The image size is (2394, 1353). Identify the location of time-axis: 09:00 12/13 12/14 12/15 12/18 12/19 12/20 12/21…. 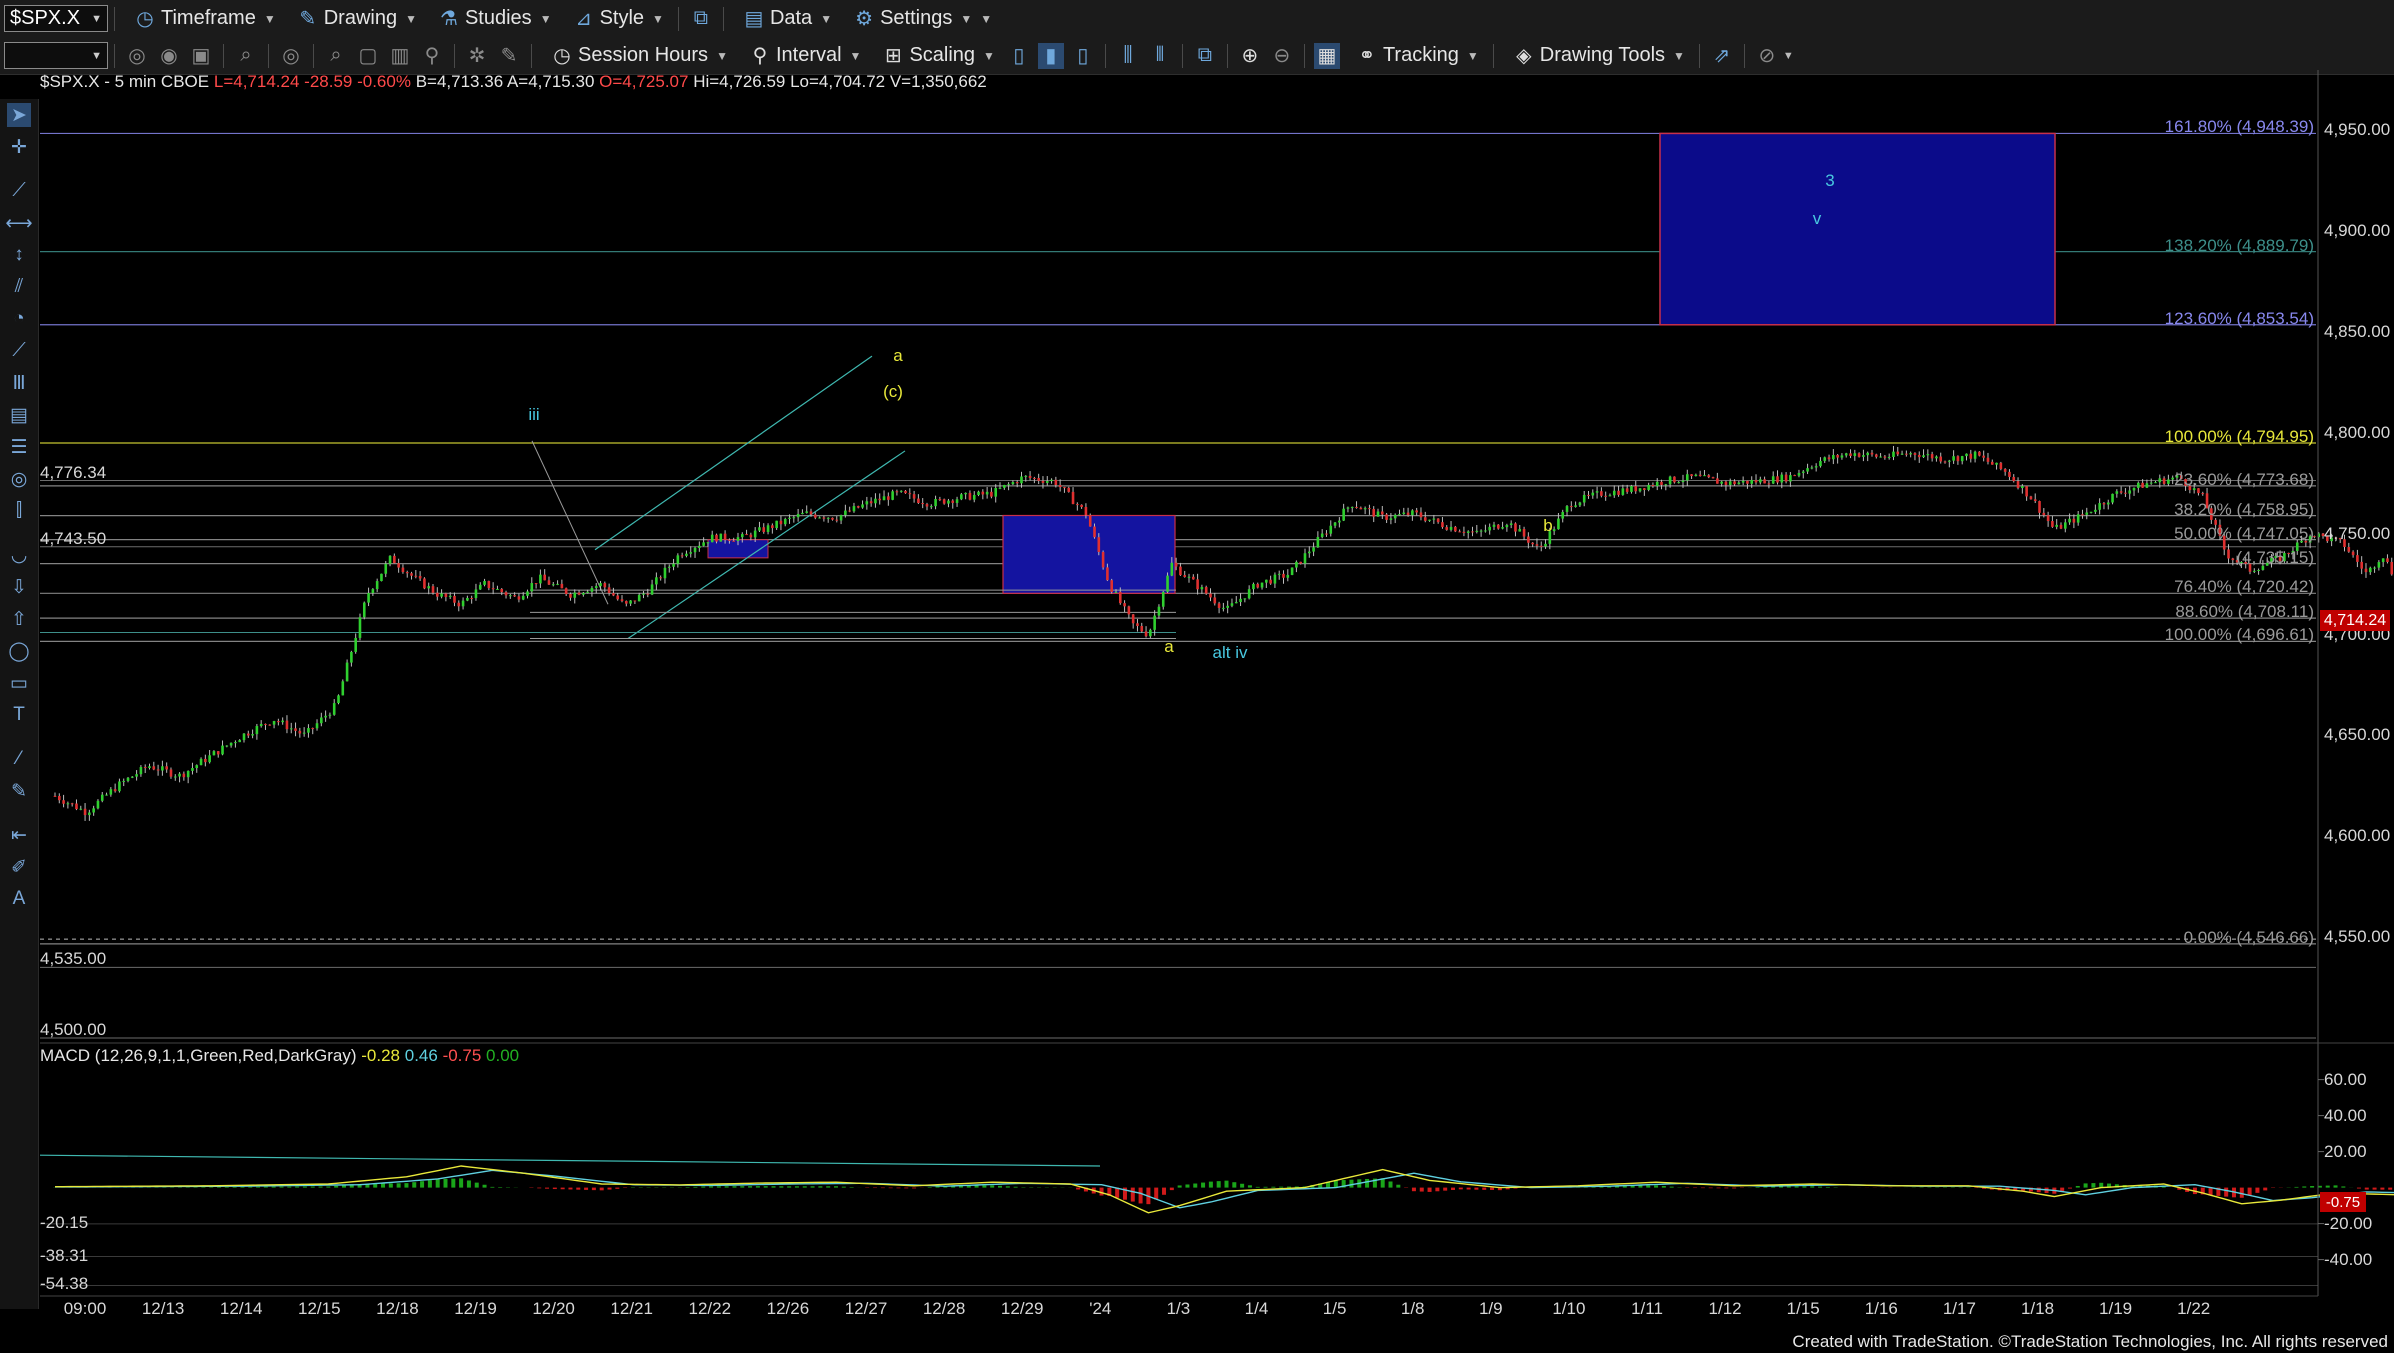
(1180, 1309).